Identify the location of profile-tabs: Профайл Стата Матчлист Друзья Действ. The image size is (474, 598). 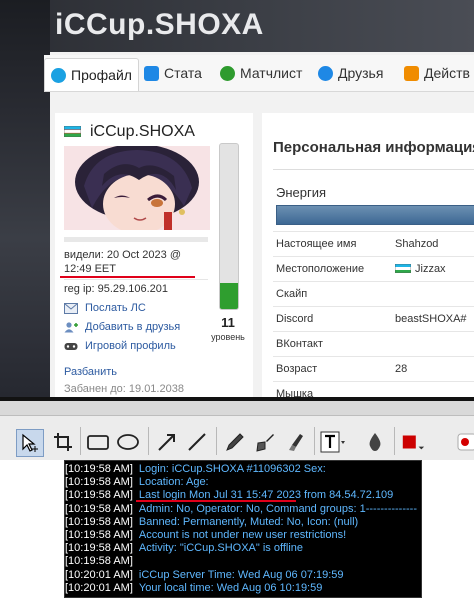
(259, 73).